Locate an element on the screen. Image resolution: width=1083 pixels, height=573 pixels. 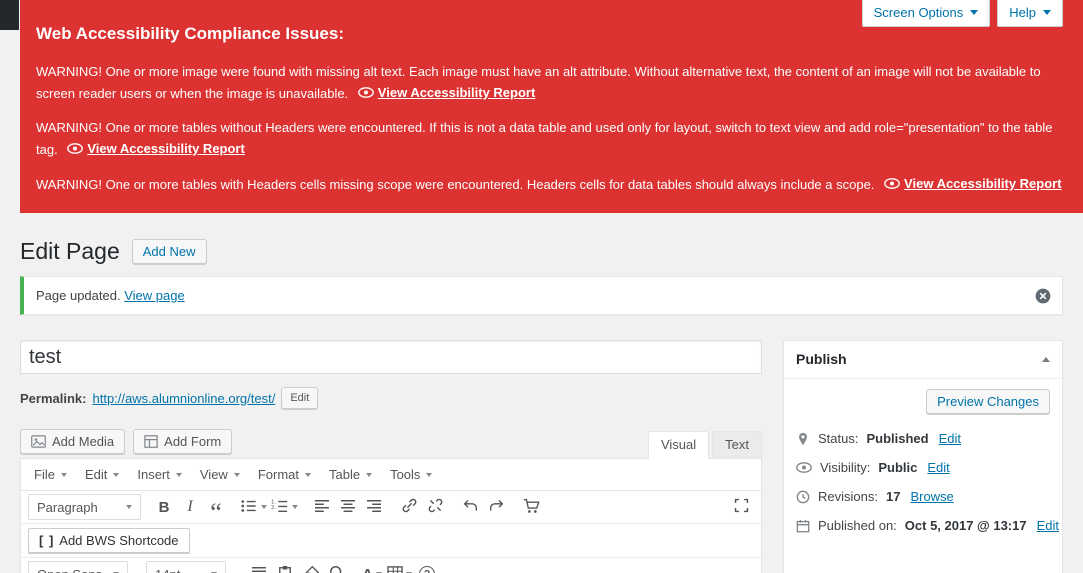
tab-visual: Visual is located at coordinates (678, 445).